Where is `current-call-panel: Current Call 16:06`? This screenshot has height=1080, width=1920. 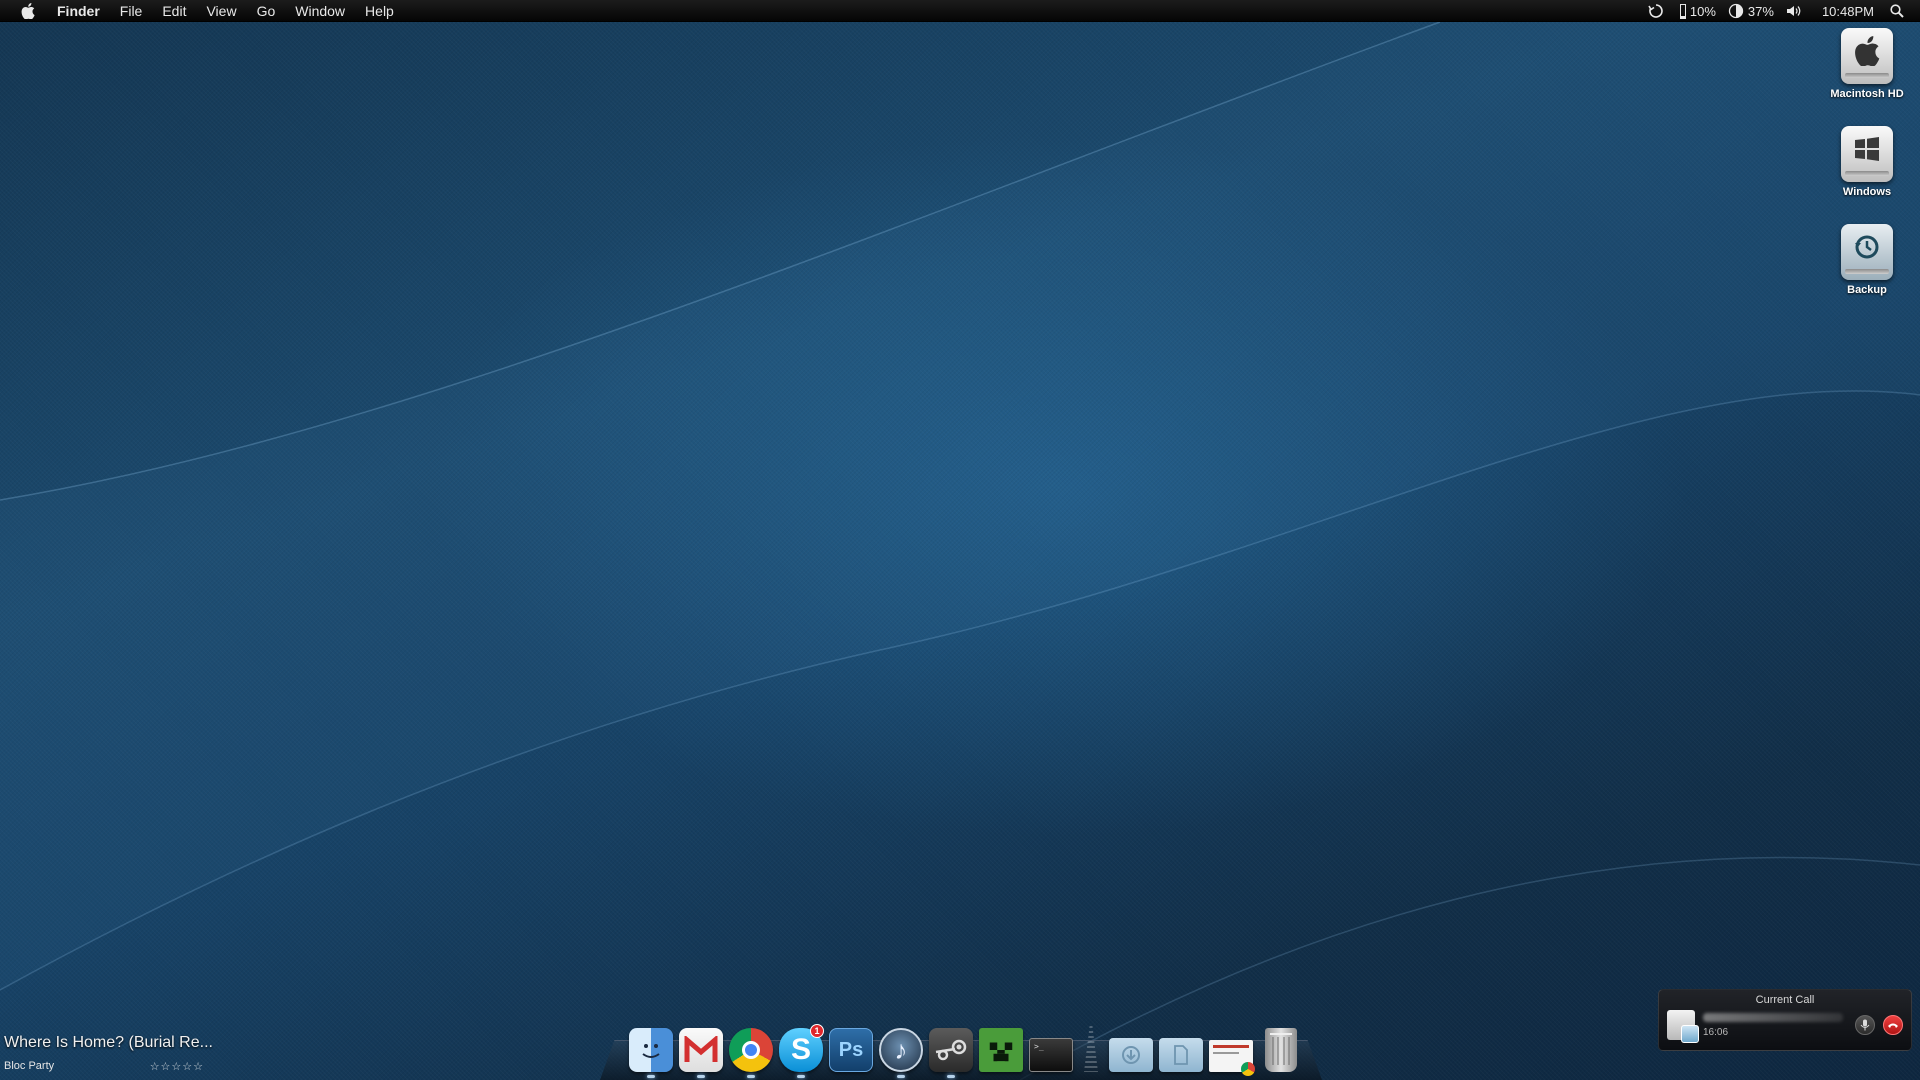 current-call-panel: Current Call 16:06 is located at coordinates (1785, 1020).